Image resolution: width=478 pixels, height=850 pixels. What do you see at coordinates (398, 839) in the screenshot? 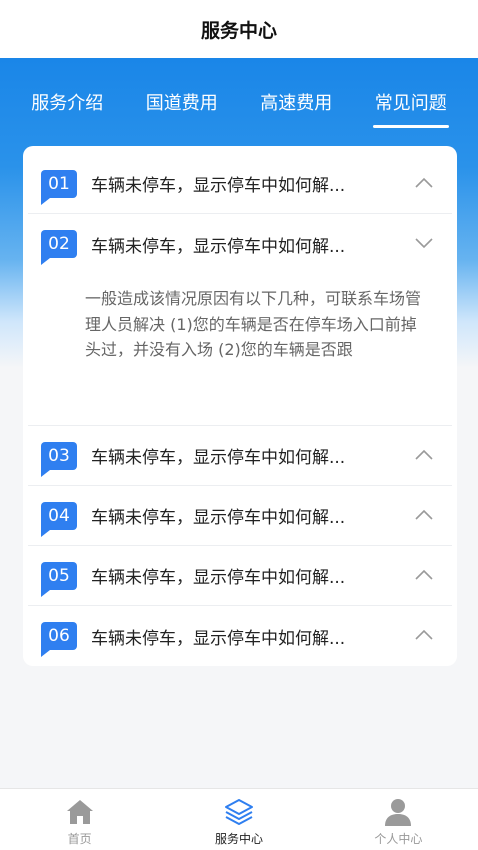
I see `bottom-tab-label: 个人中心` at bounding box center [398, 839].